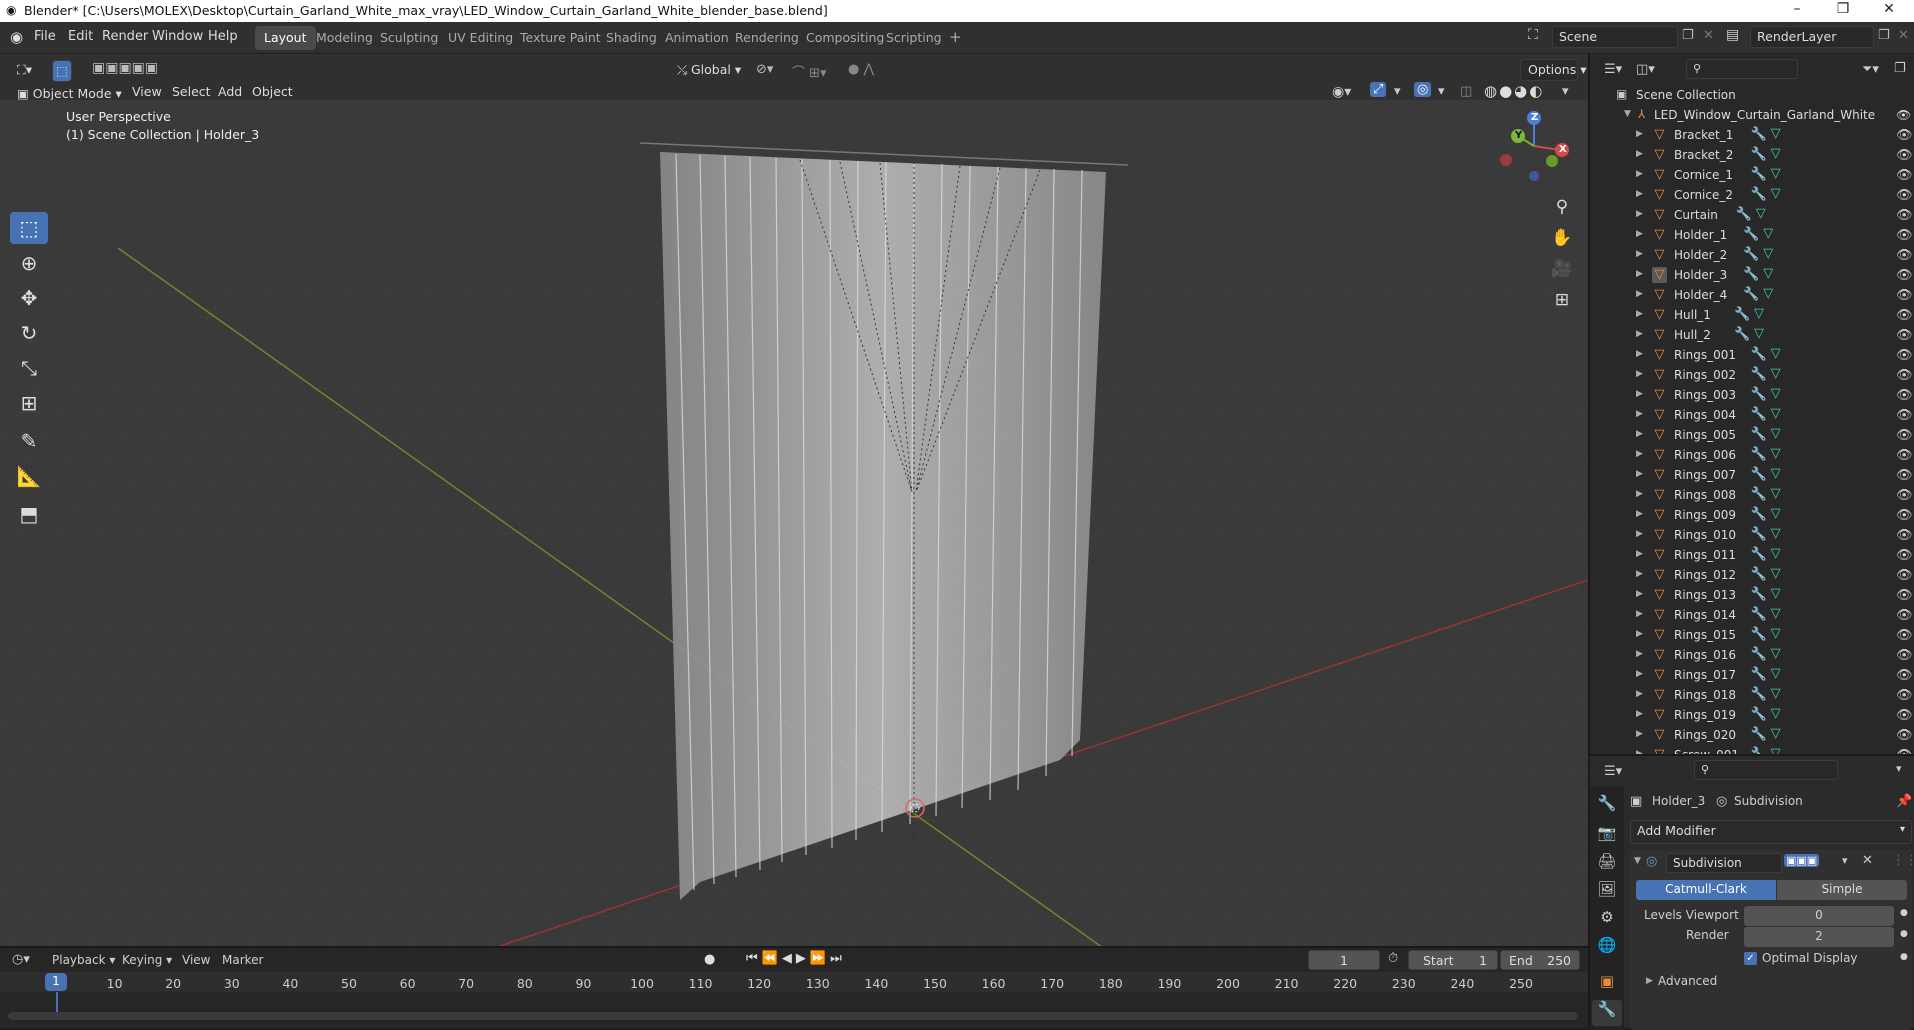  I want to click on outliner-item: ▶ ▽ Rings_006 🔧 ▽ 👁, so click(1752, 456).